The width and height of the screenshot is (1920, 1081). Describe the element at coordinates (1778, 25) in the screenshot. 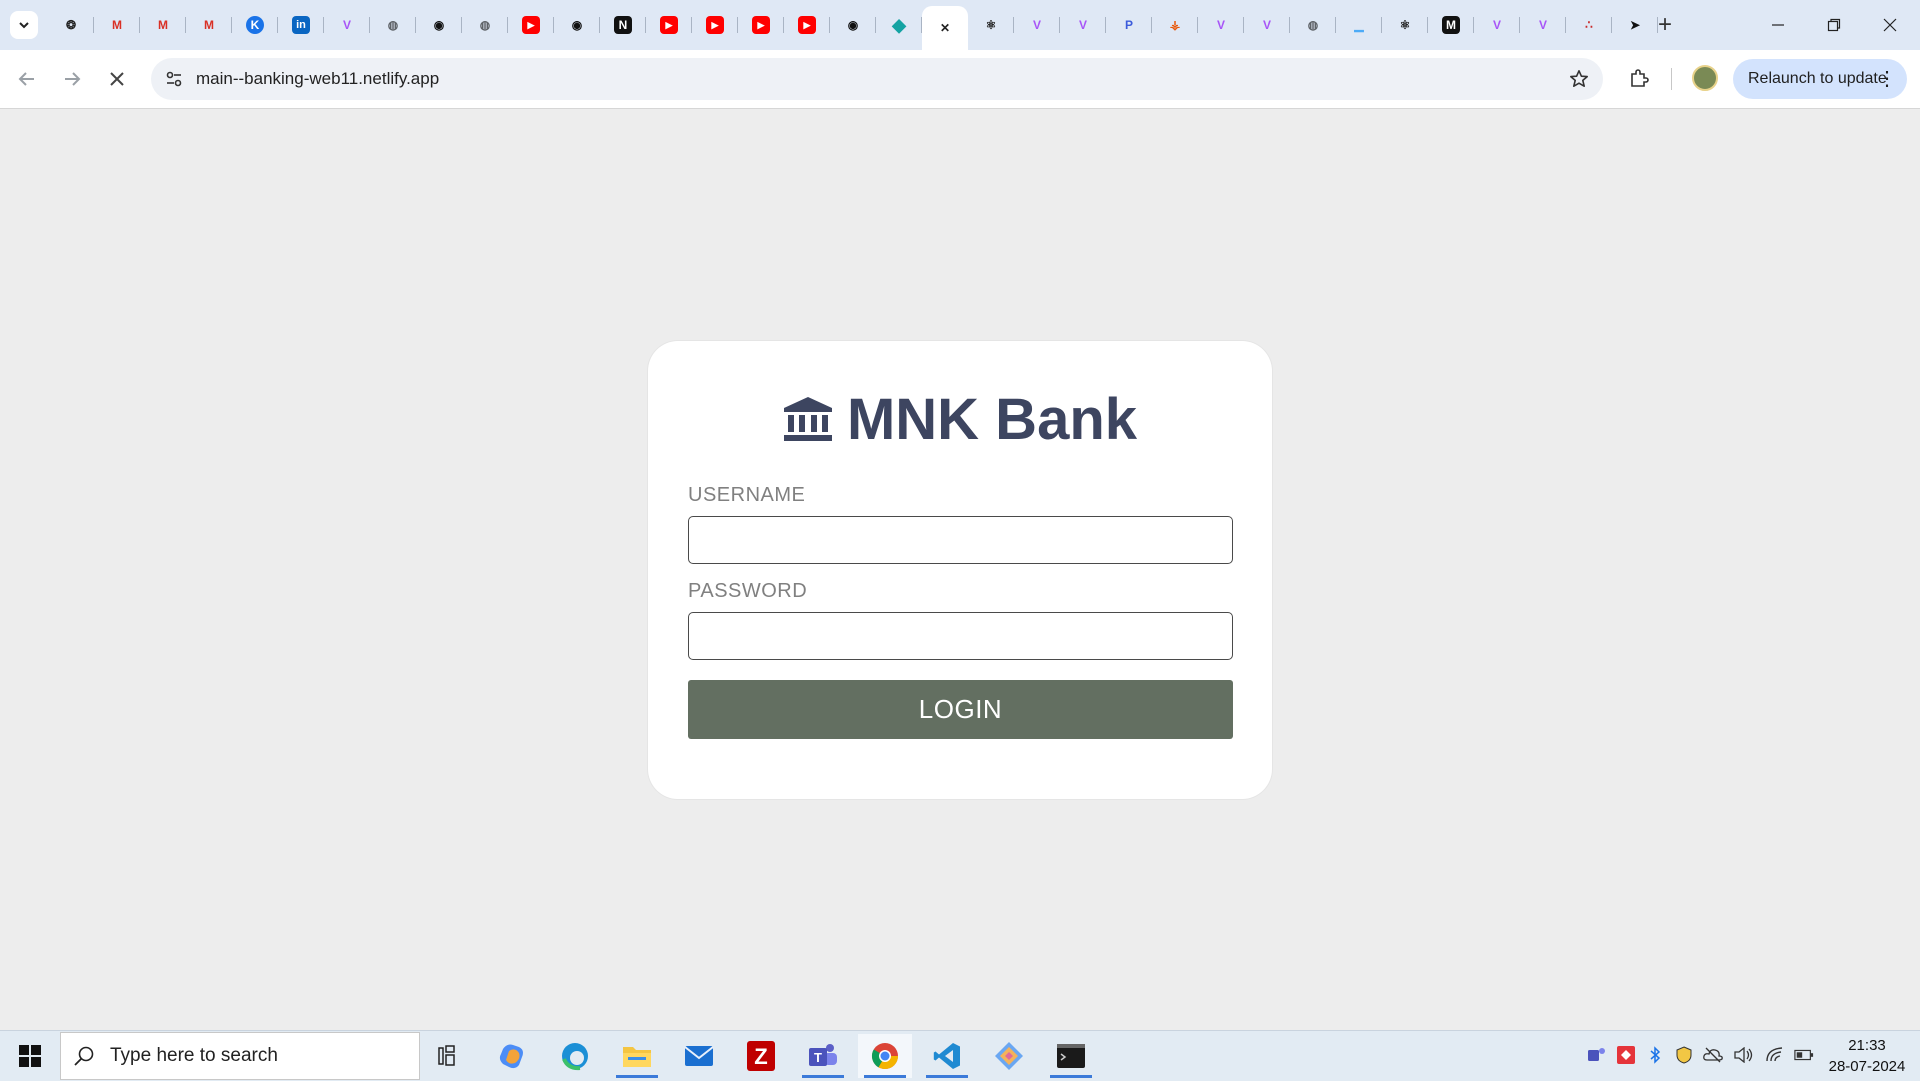

I see `minimize-button` at that location.